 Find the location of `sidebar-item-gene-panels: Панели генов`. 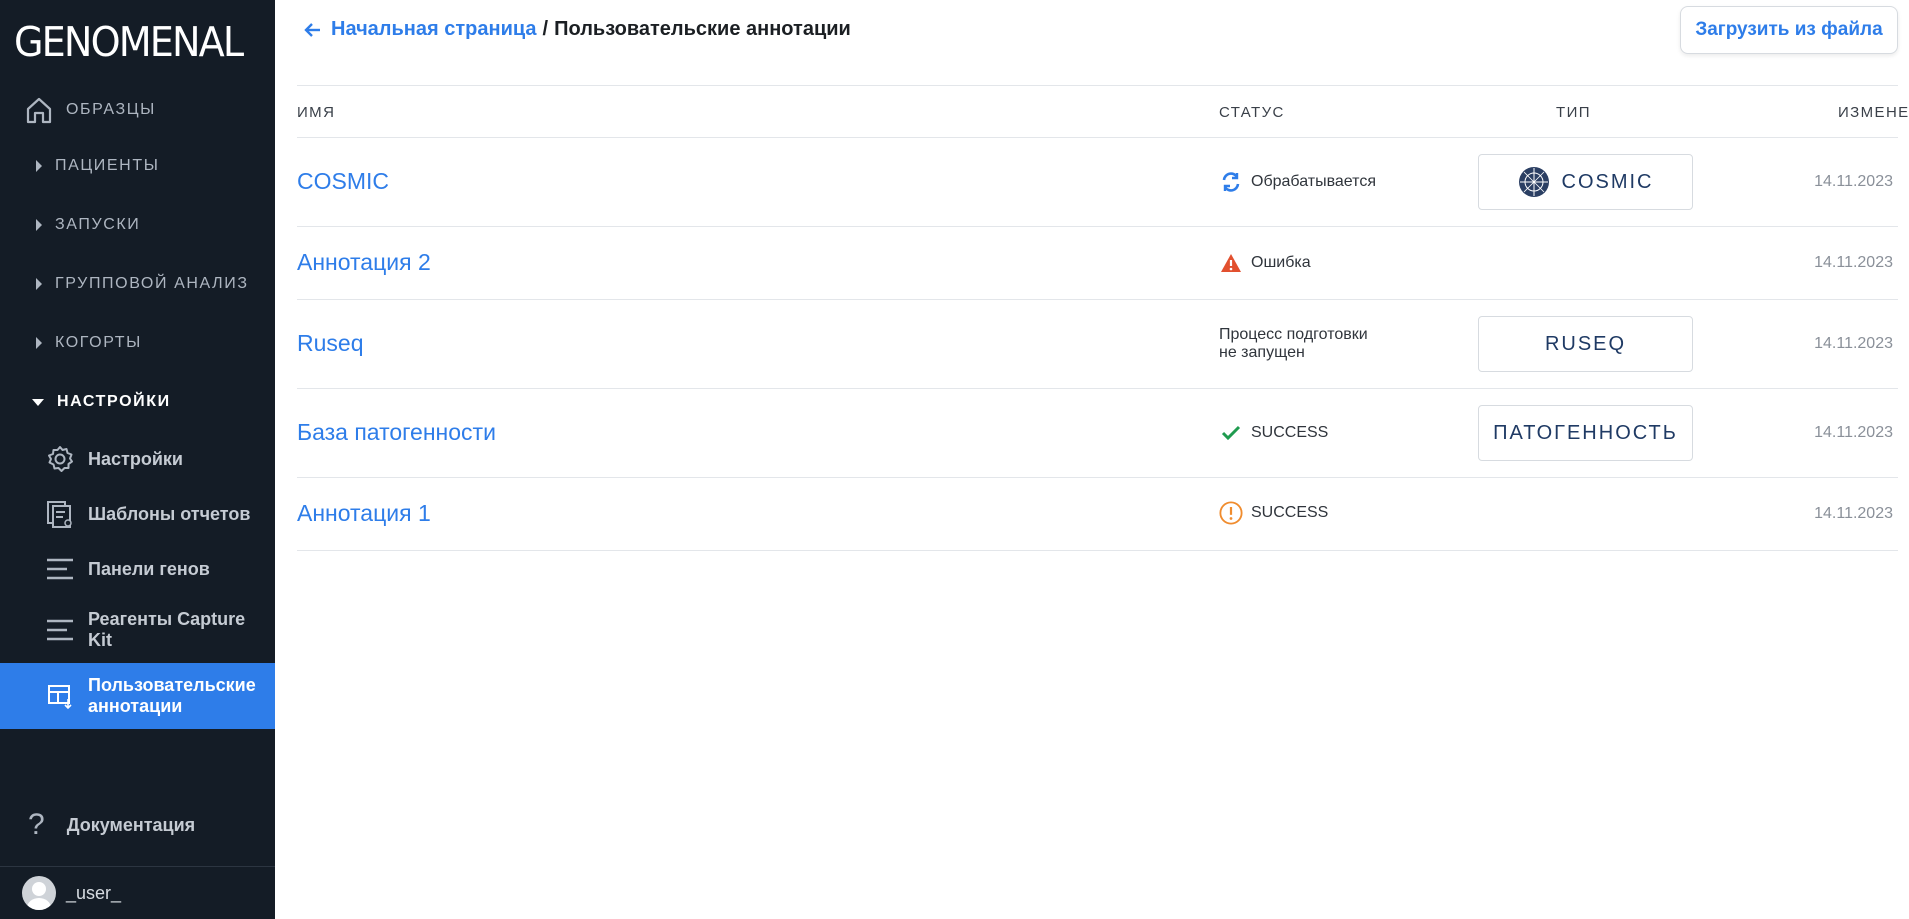

sidebar-item-gene-panels: Панели генов is located at coordinates (137, 569).